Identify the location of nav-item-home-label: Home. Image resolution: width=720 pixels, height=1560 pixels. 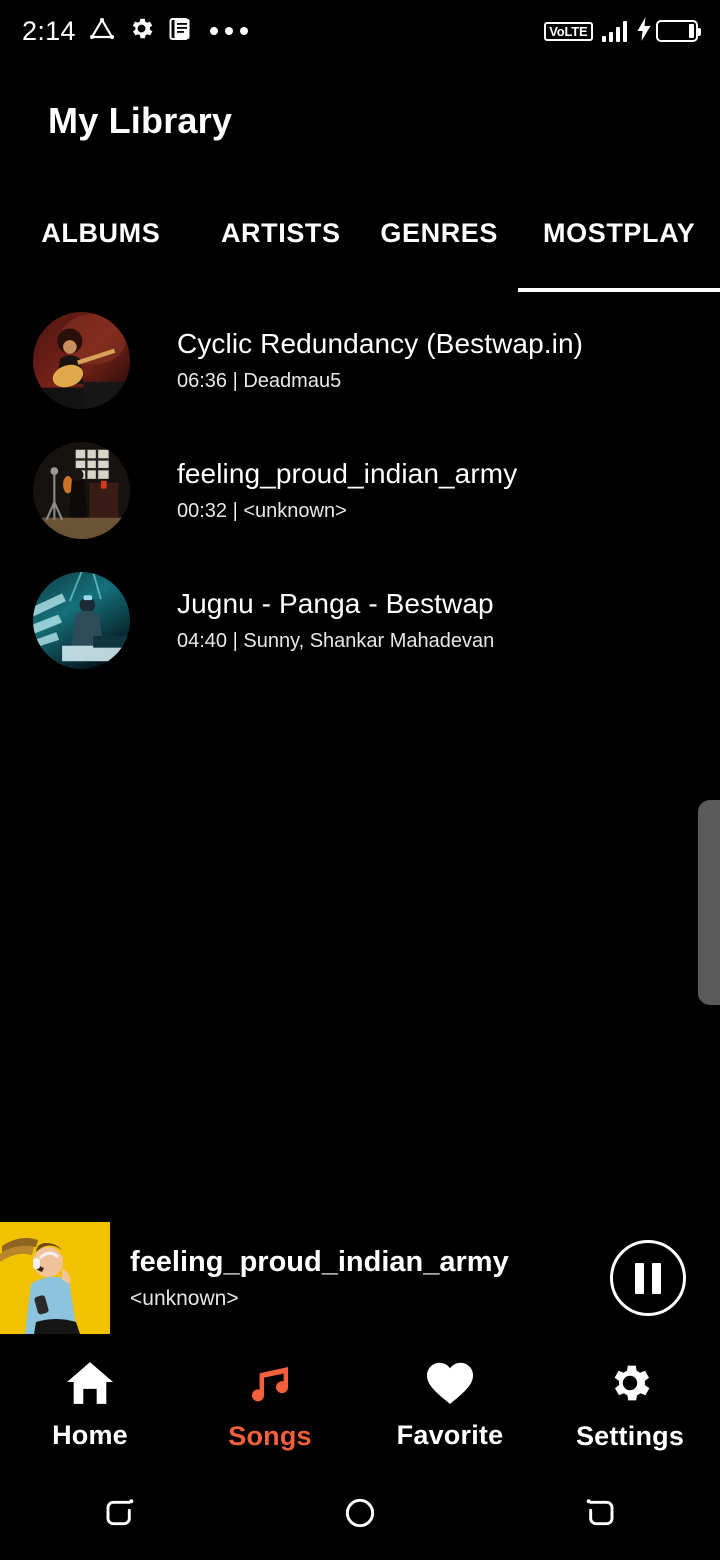
(90, 1434).